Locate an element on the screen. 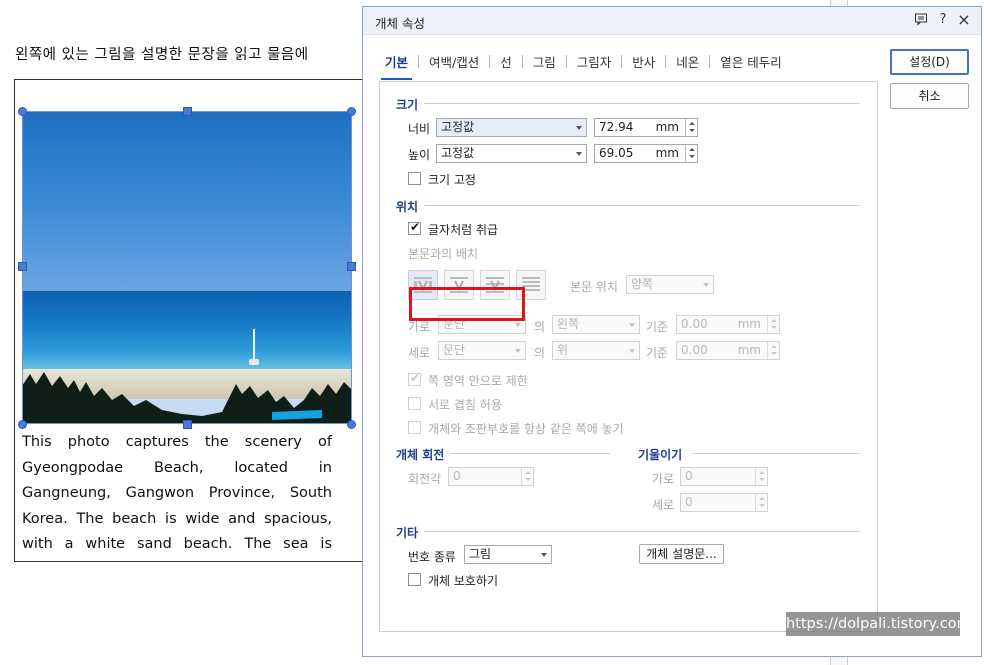  limit-to-page-label: 쪽 영역 안으로 제한 is located at coordinates (478, 381).